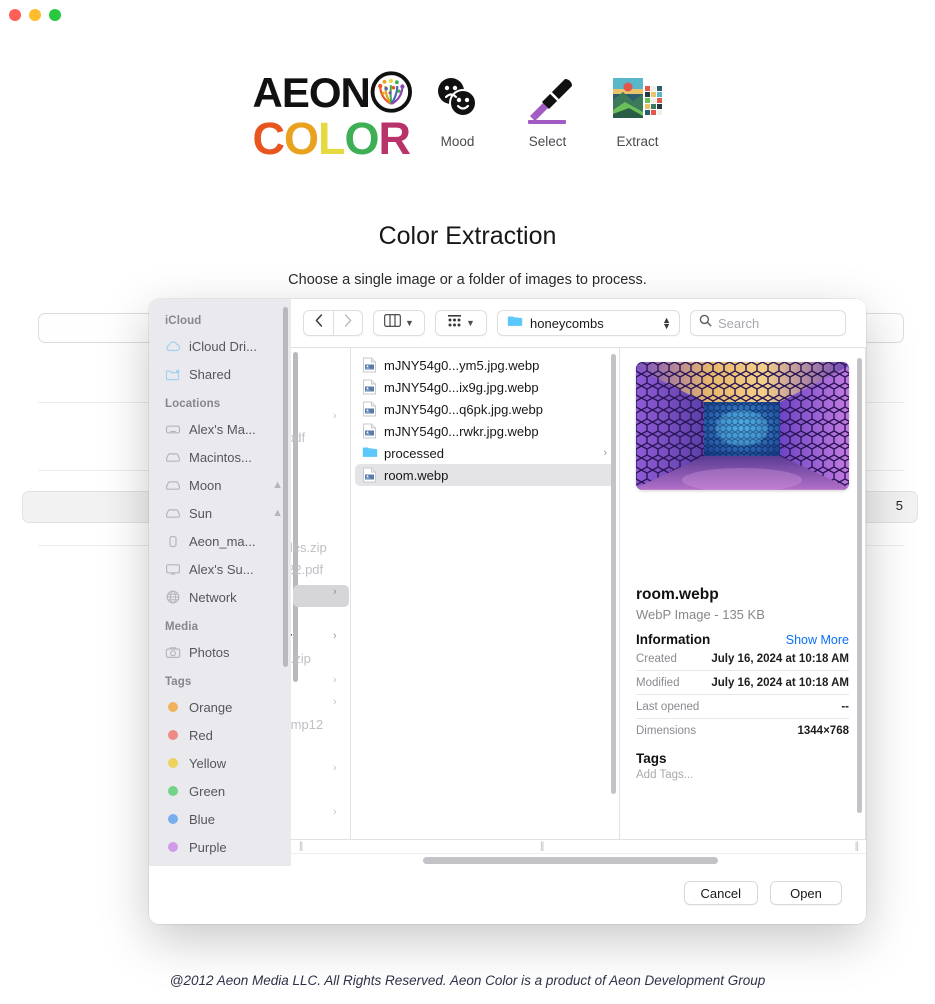 The image size is (935, 1004). What do you see at coordinates (208, 763) in the screenshot?
I see `sidebar-item-label: Yellow` at bounding box center [208, 763].